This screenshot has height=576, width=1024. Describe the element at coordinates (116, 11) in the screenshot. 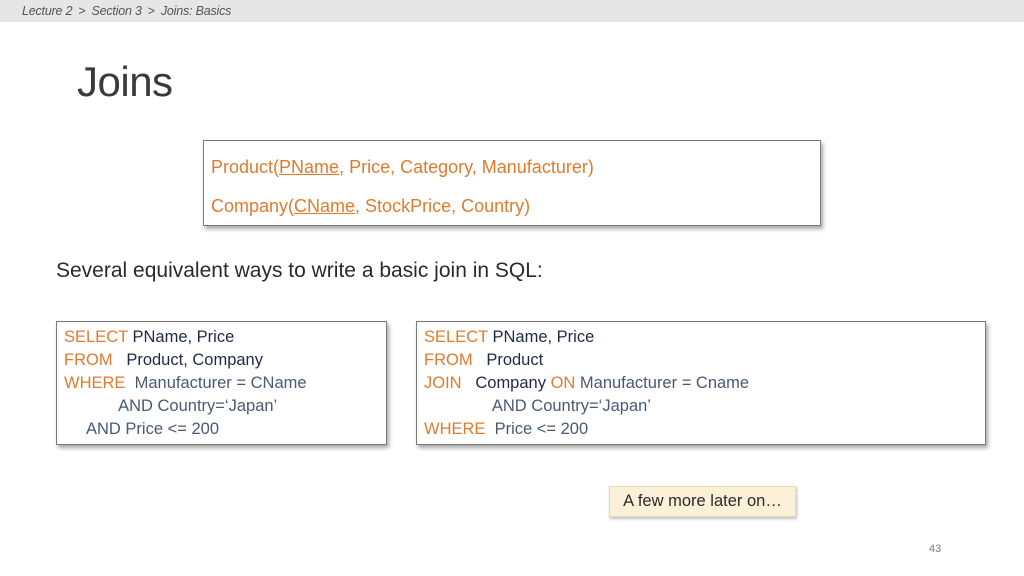

I see `breadcrumb-item-section: Section 3` at that location.